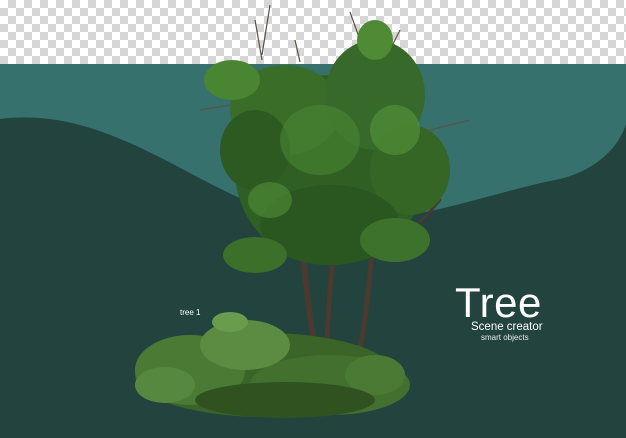 Image resolution: width=626 pixels, height=438 pixels. I want to click on subtitle: Scene creator, so click(507, 327).